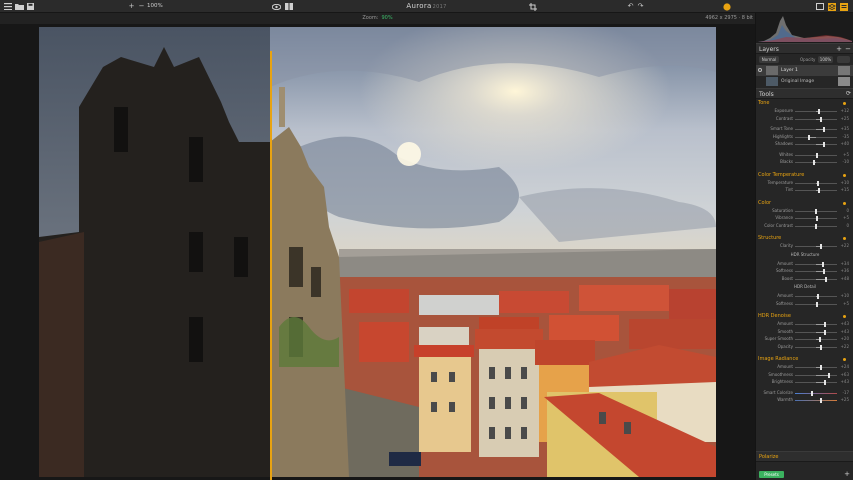  Describe the element at coordinates (845, 270) in the screenshot. I see `slider-value: +36` at that location.